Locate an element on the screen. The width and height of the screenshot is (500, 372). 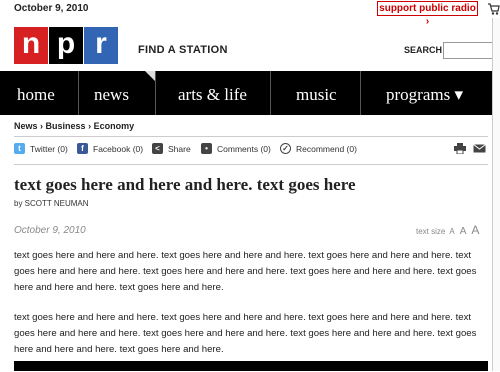
print-icon is located at coordinates (460, 148).